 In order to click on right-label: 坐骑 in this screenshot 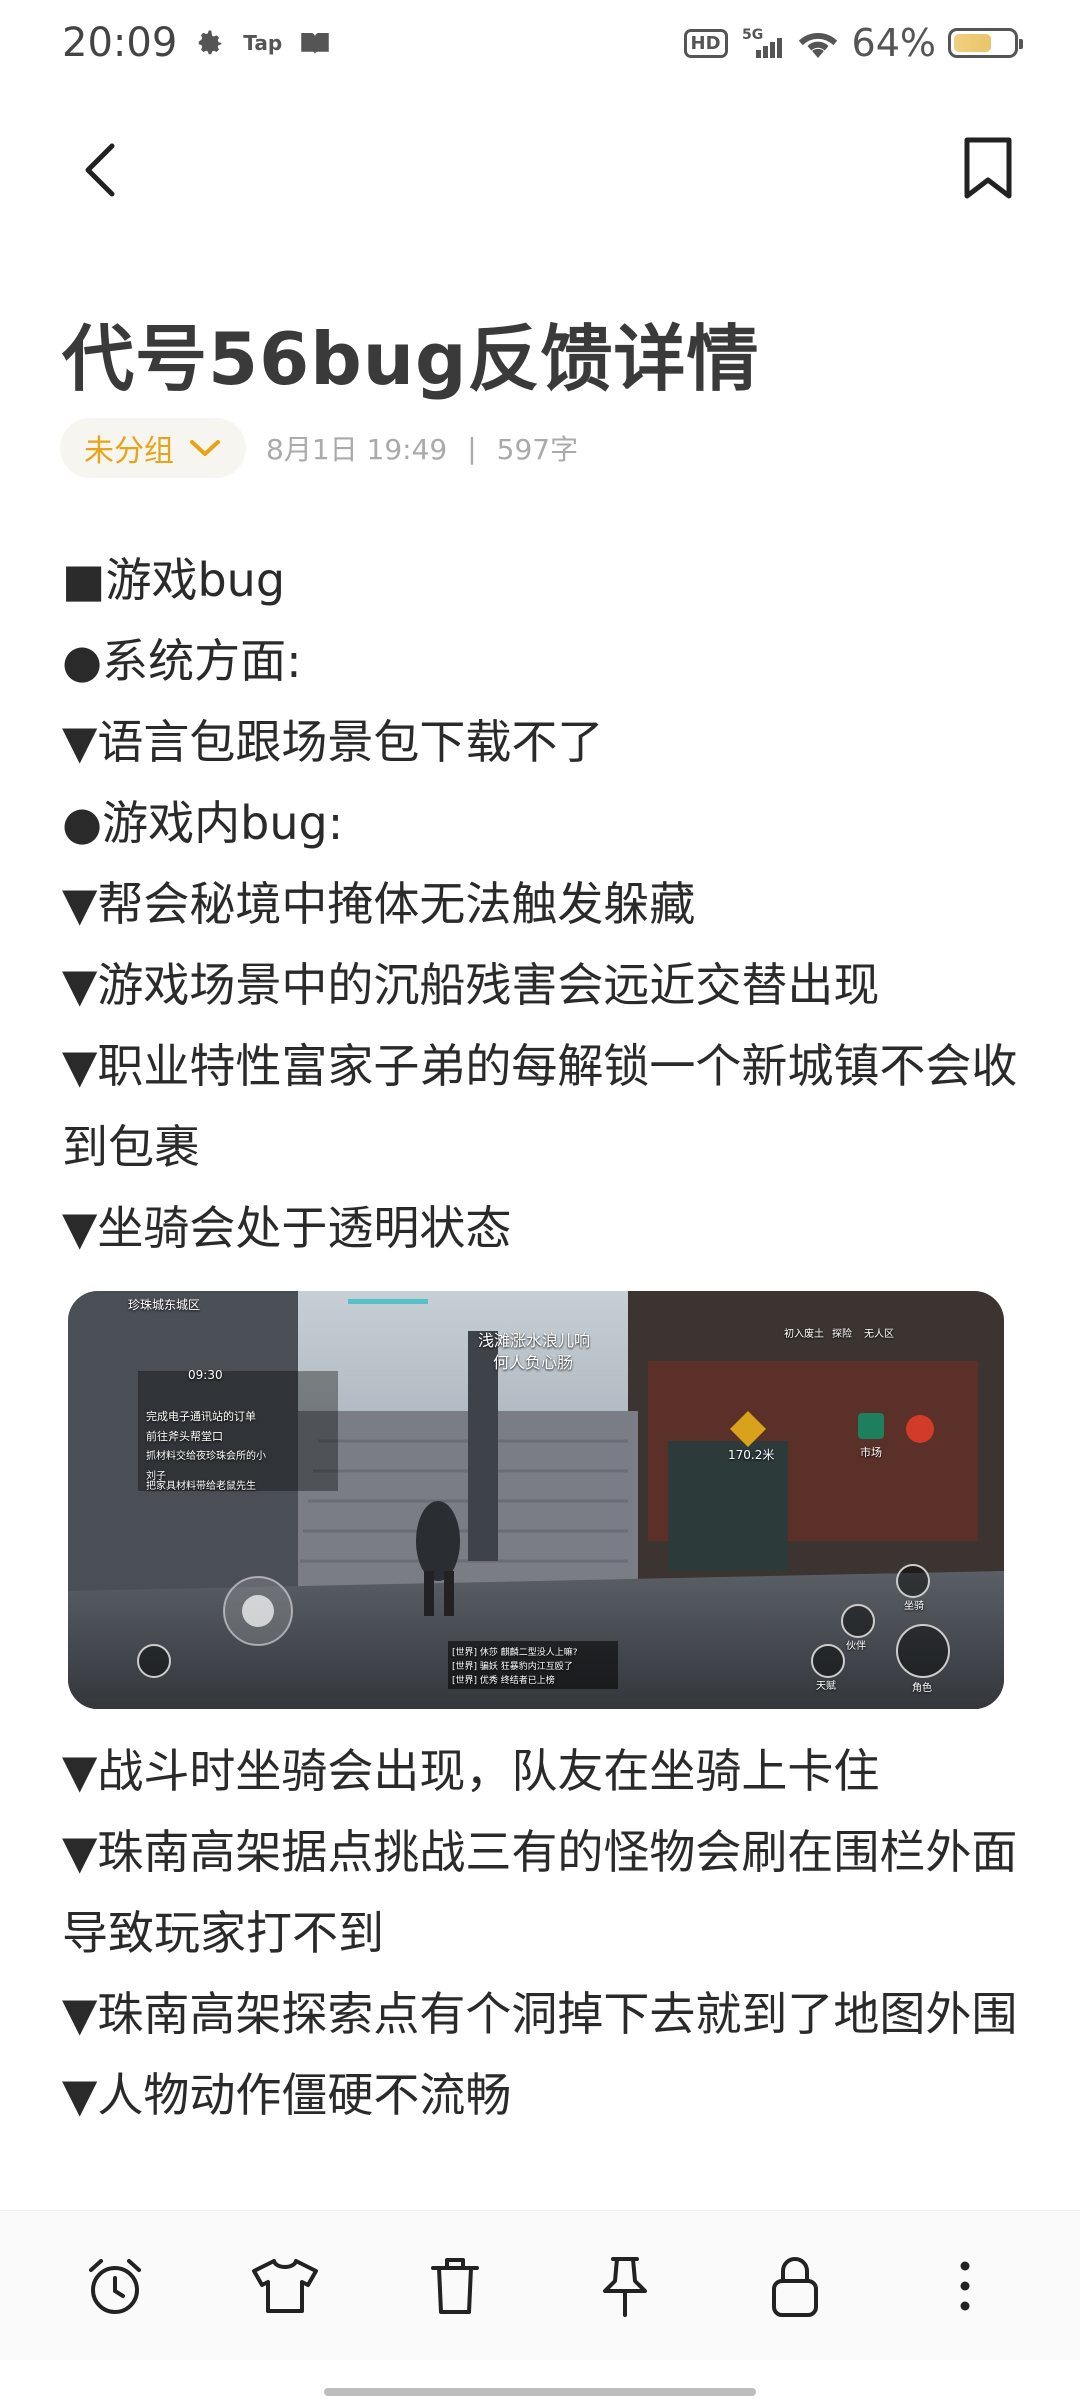, I will do `click(914, 1607)`.